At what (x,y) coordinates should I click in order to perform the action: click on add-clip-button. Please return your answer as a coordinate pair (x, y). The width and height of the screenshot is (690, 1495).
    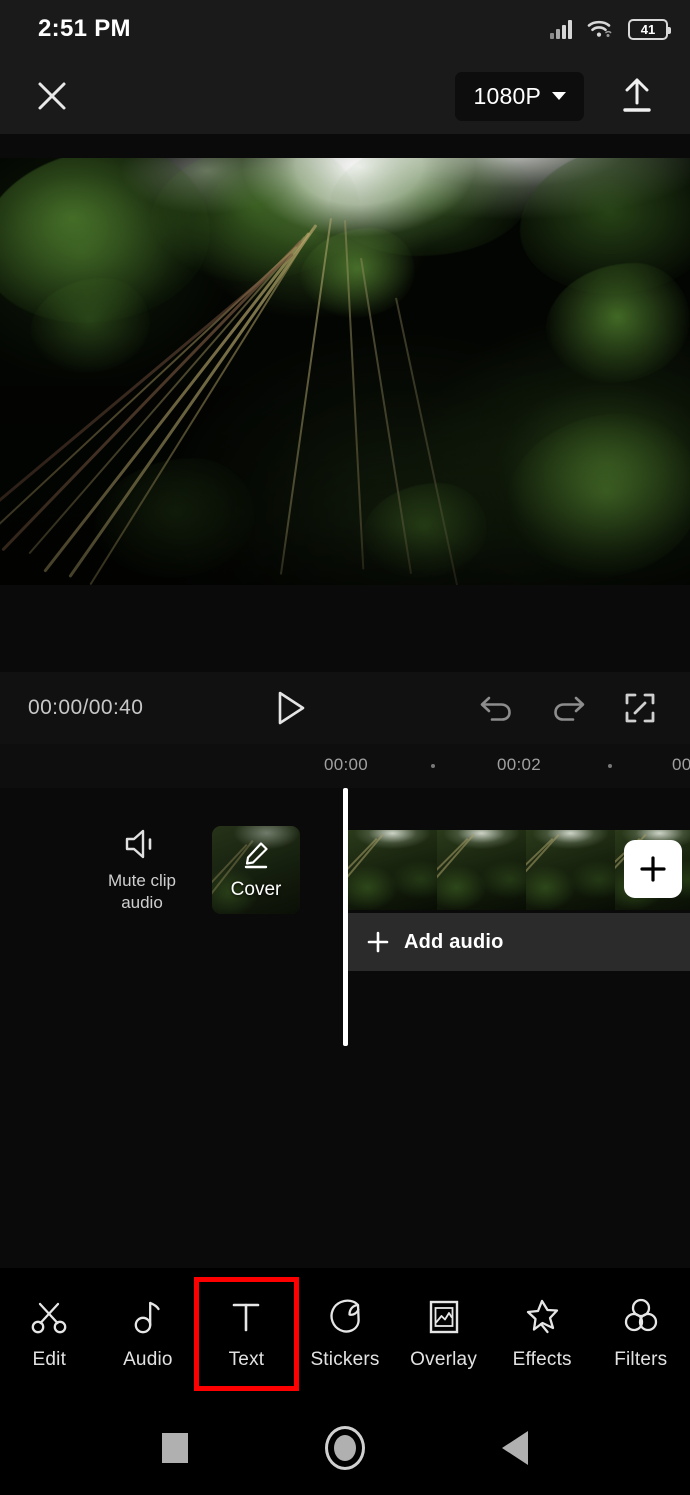
    Looking at the image, I should click on (653, 869).